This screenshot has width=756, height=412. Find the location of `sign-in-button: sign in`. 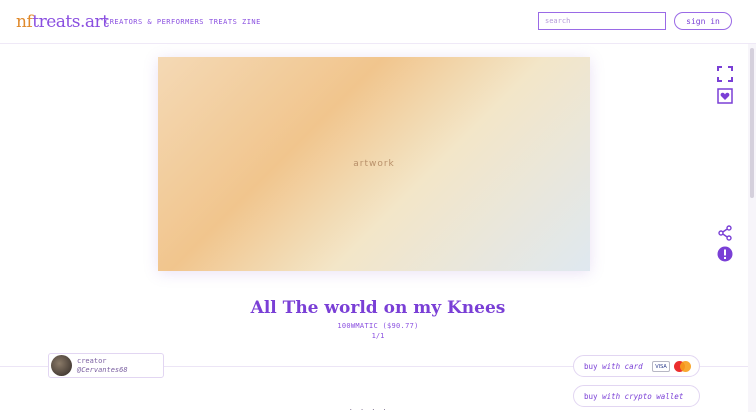

sign-in-button: sign in is located at coordinates (703, 21).